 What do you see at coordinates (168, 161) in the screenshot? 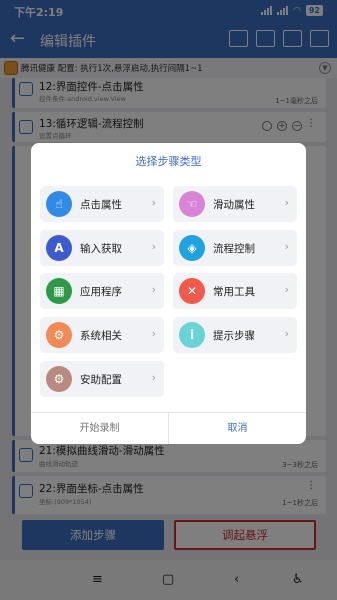
I see `dialog-title: 选择步骤类型` at bounding box center [168, 161].